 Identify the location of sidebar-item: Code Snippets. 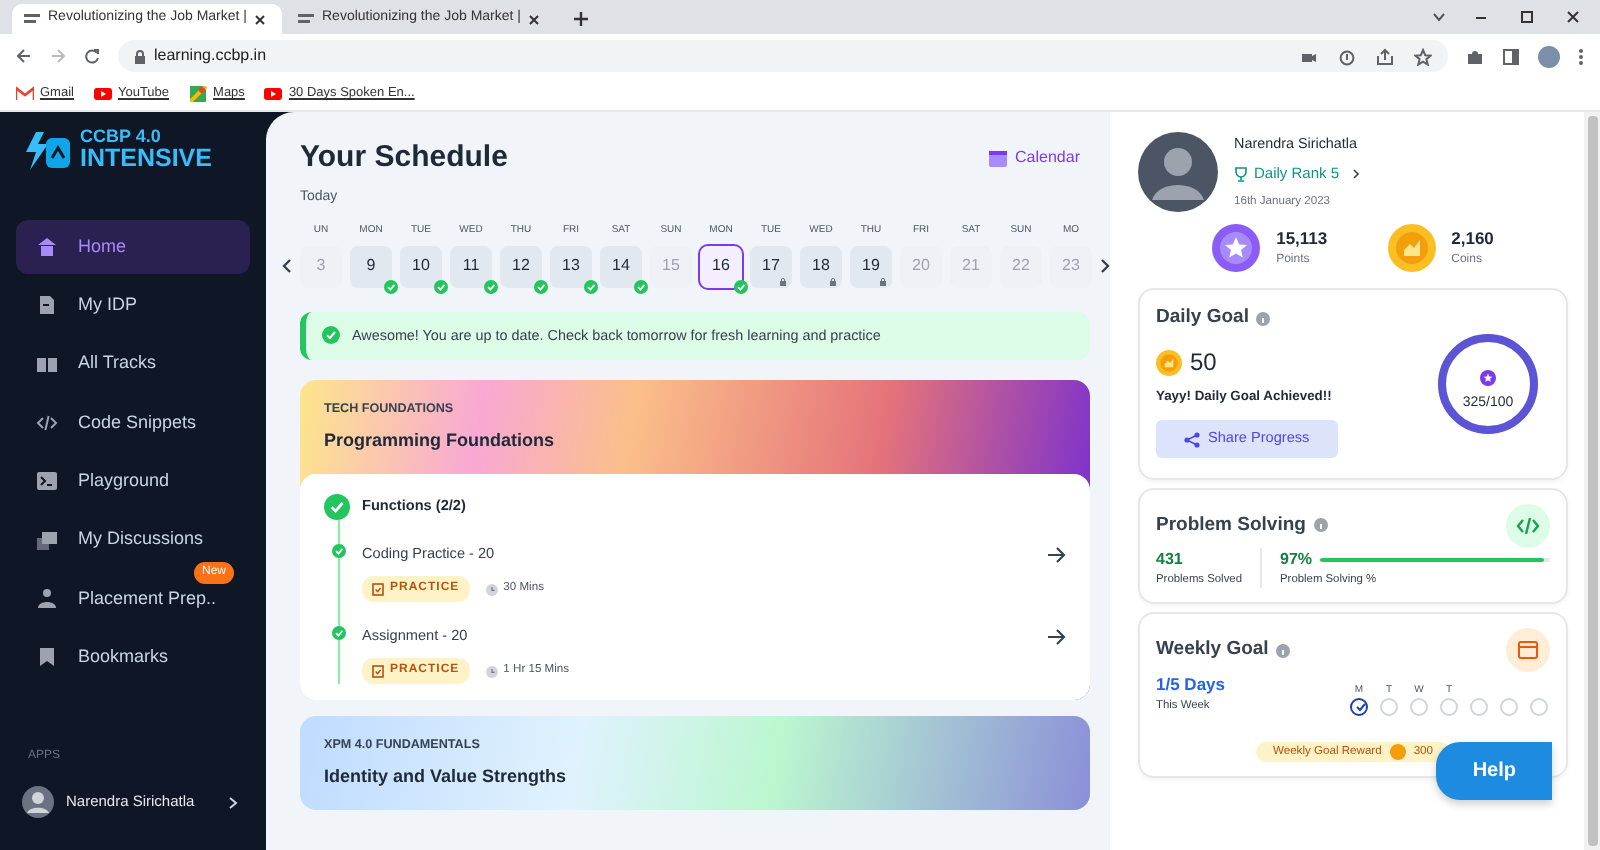
(133, 423).